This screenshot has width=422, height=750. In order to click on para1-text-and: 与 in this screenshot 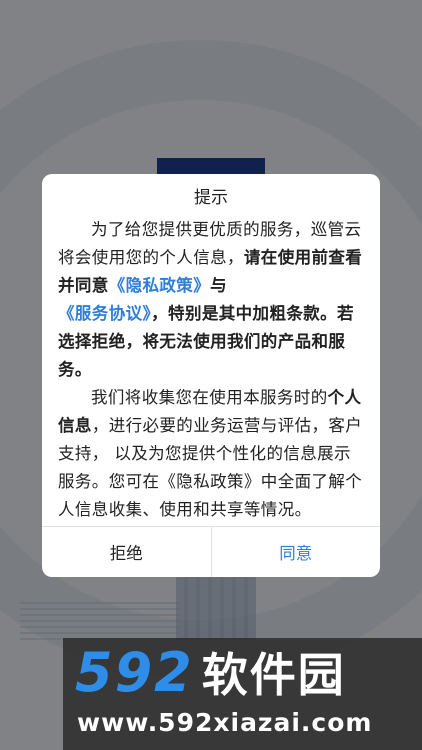, I will do `click(219, 285)`.